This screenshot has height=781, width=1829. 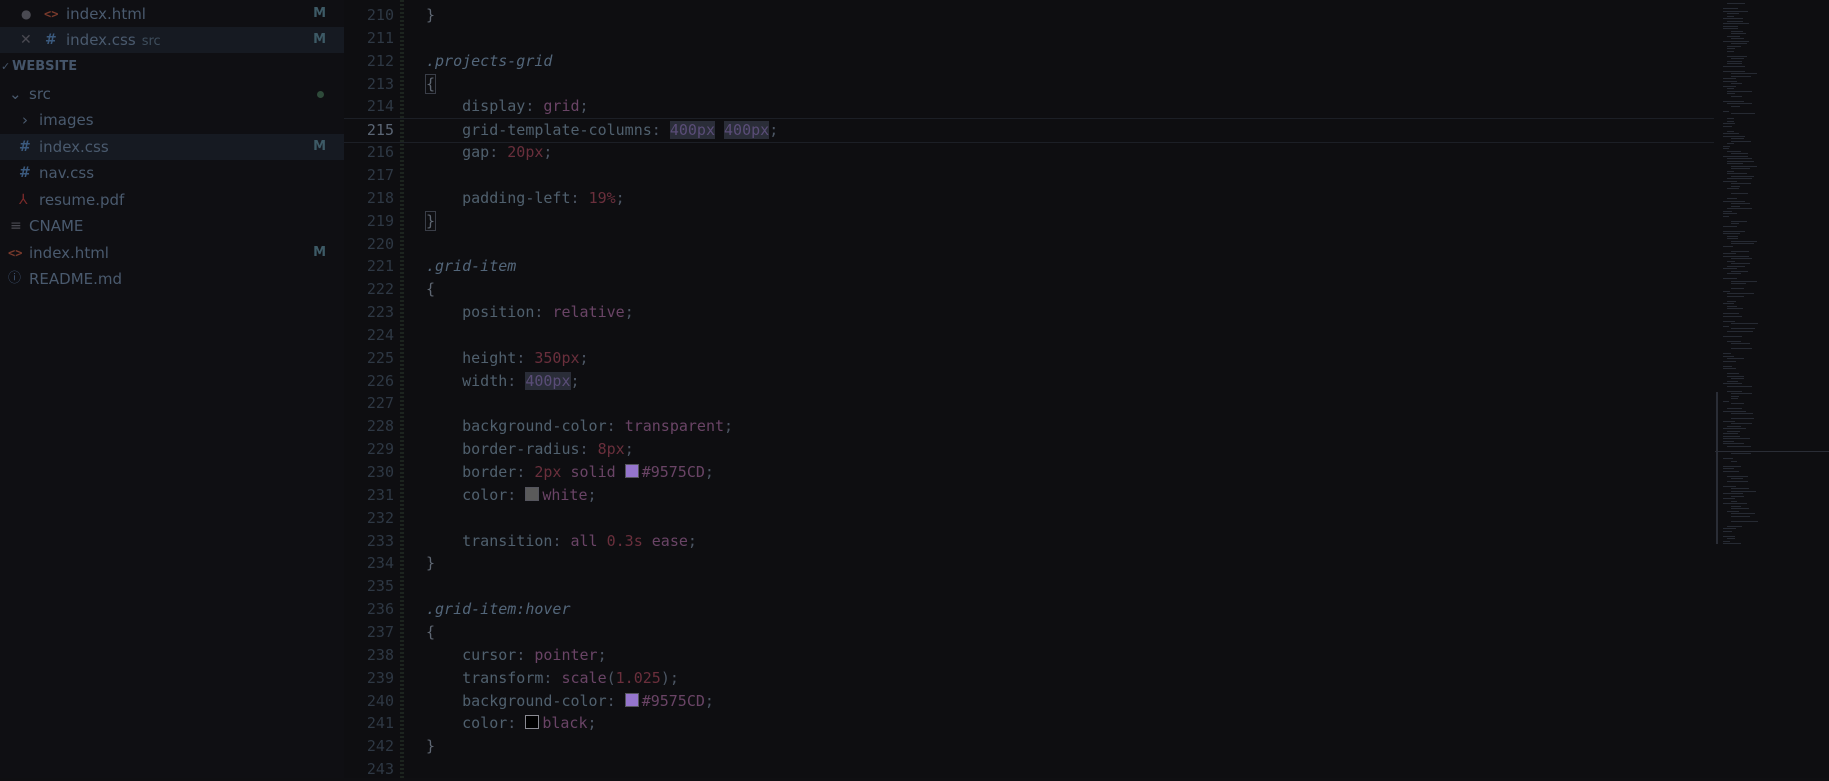 What do you see at coordinates (151, 41) in the screenshot?
I see `open-editor-folder: src` at bounding box center [151, 41].